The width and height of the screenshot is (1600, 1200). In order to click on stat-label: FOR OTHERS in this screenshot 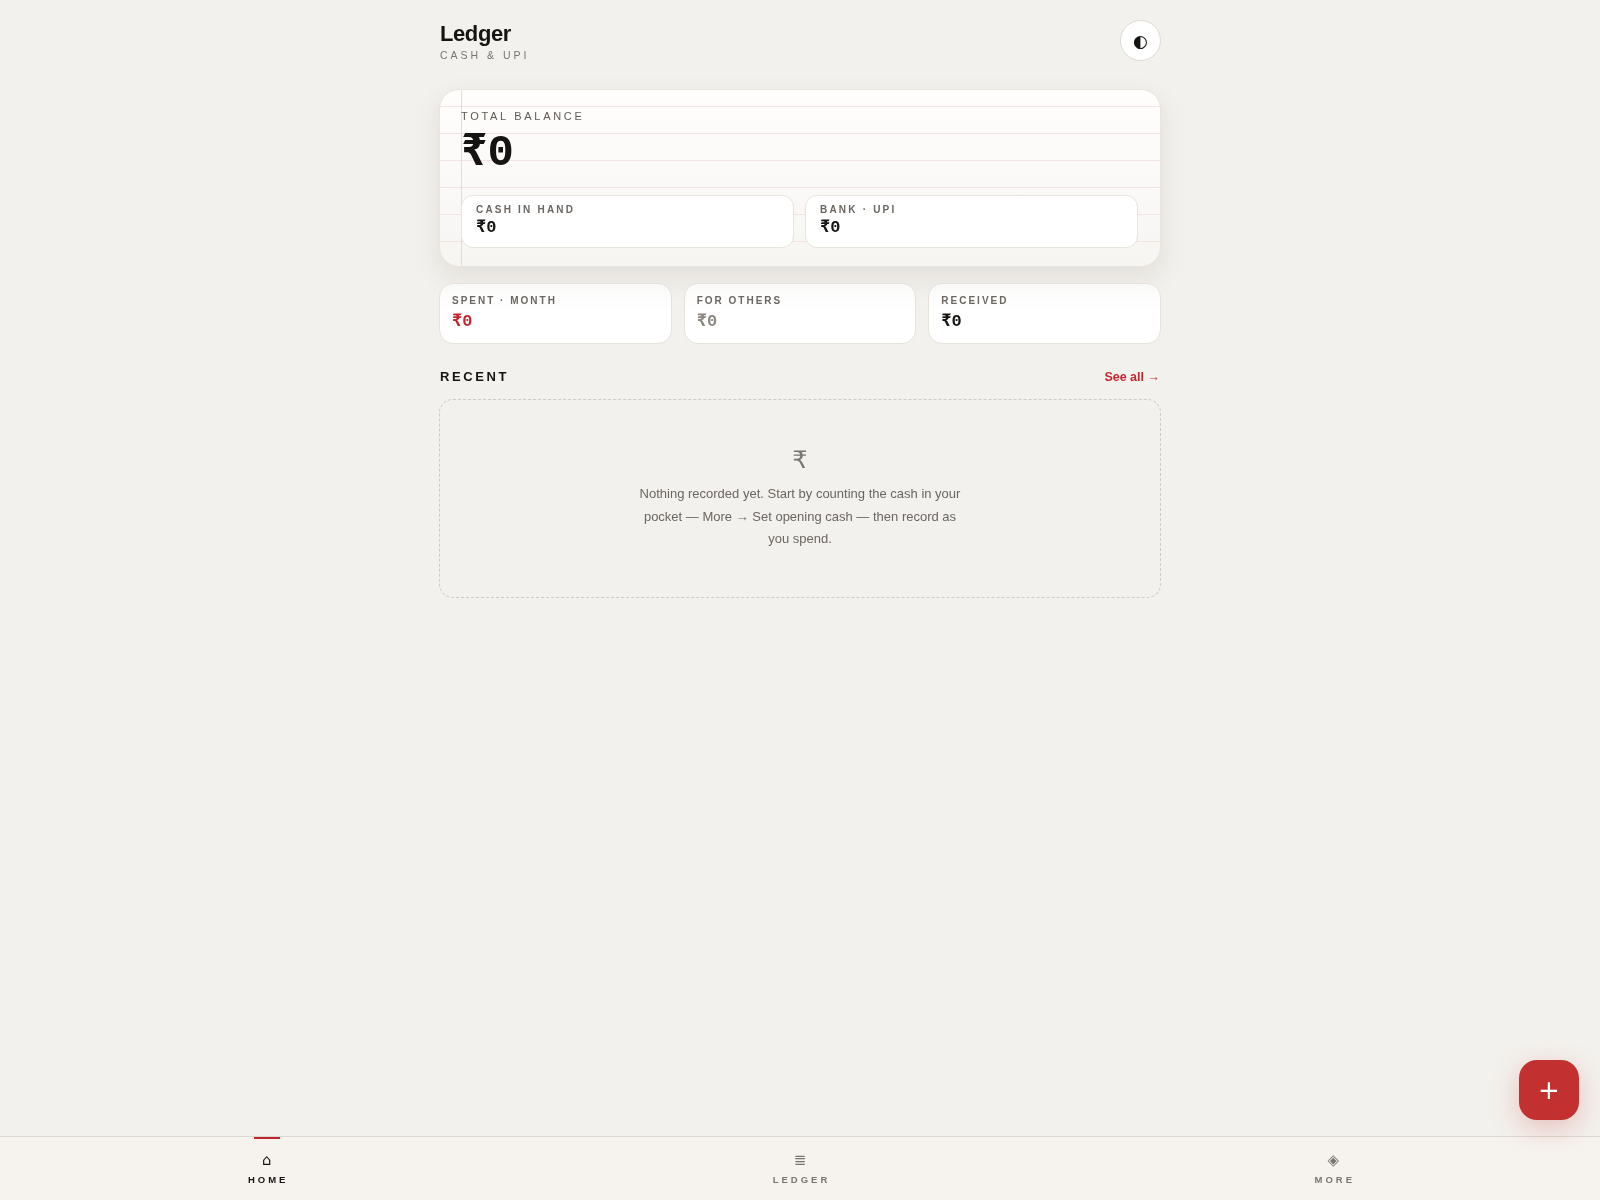, I will do `click(740, 301)`.